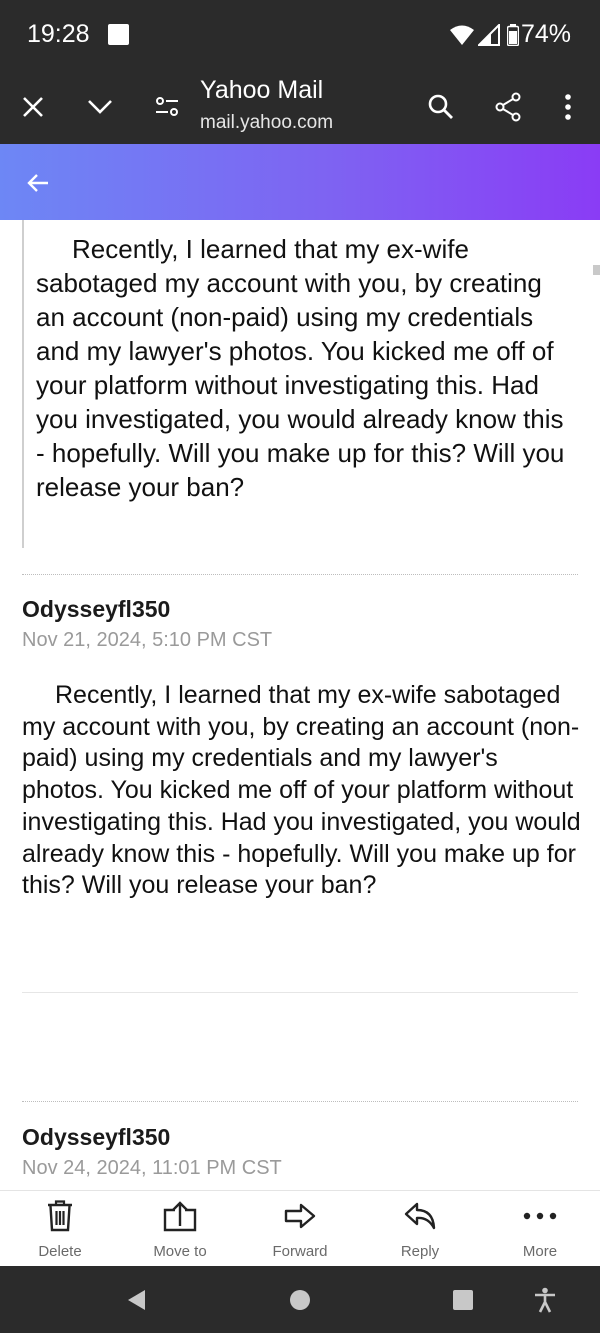  What do you see at coordinates (60, 1216) in the screenshot?
I see `trash-icon` at bounding box center [60, 1216].